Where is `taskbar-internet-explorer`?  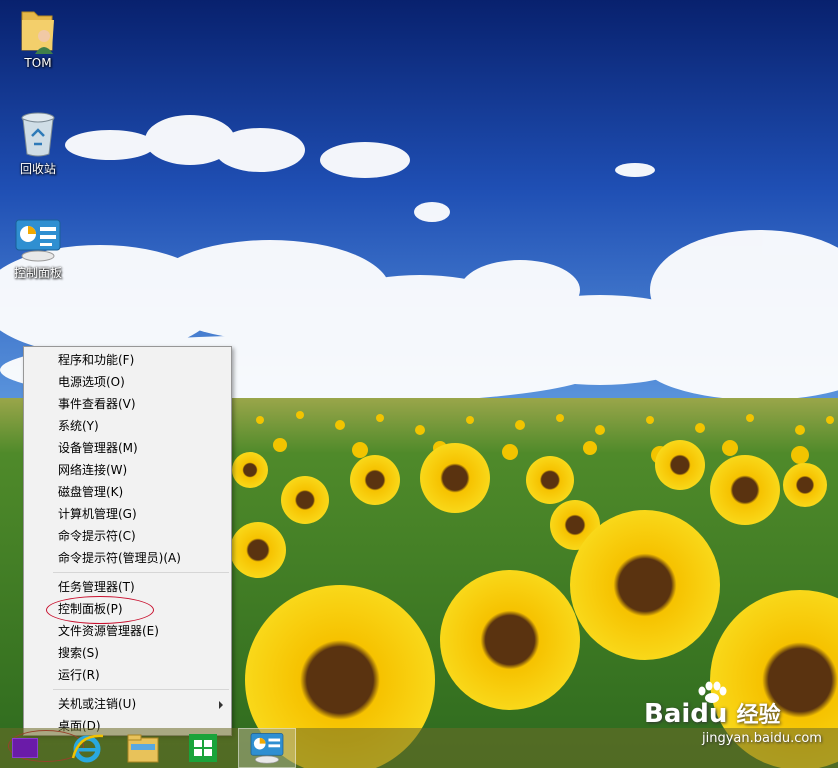 taskbar-internet-explorer is located at coordinates (87, 748).